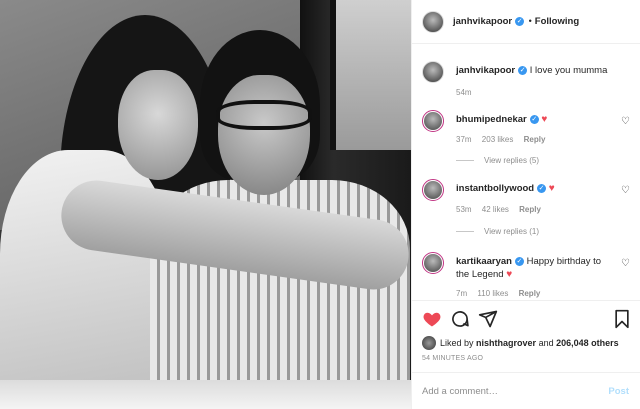 This screenshot has width=640, height=409. Describe the element at coordinates (495, 188) in the screenshot. I see `commenter-username: instantbollywood` at that location.